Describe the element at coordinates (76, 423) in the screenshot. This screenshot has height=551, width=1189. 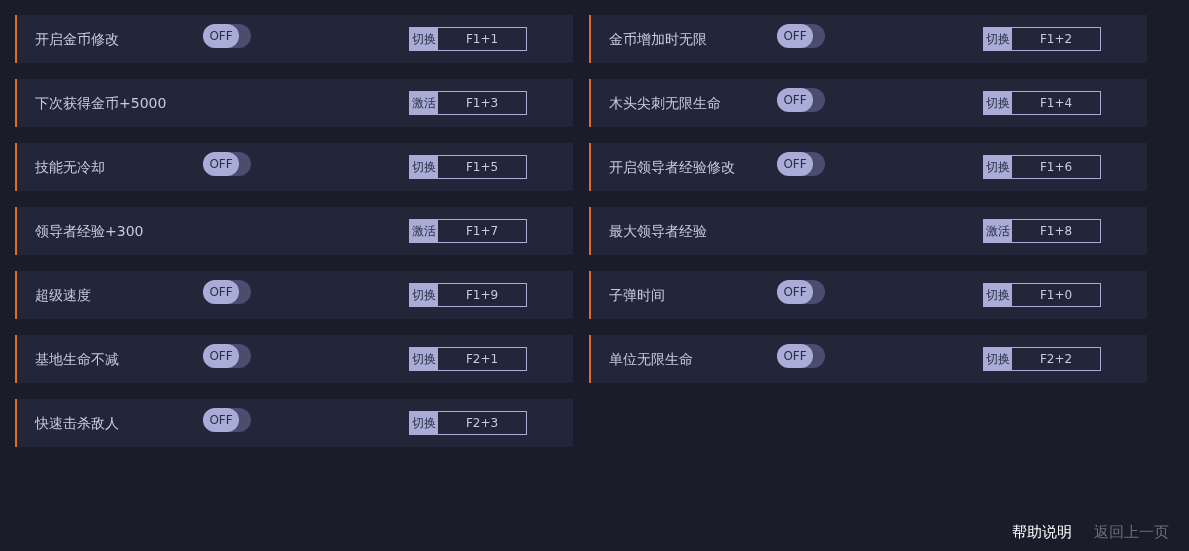
I see `cheat-label: 快速击杀敌人` at that location.